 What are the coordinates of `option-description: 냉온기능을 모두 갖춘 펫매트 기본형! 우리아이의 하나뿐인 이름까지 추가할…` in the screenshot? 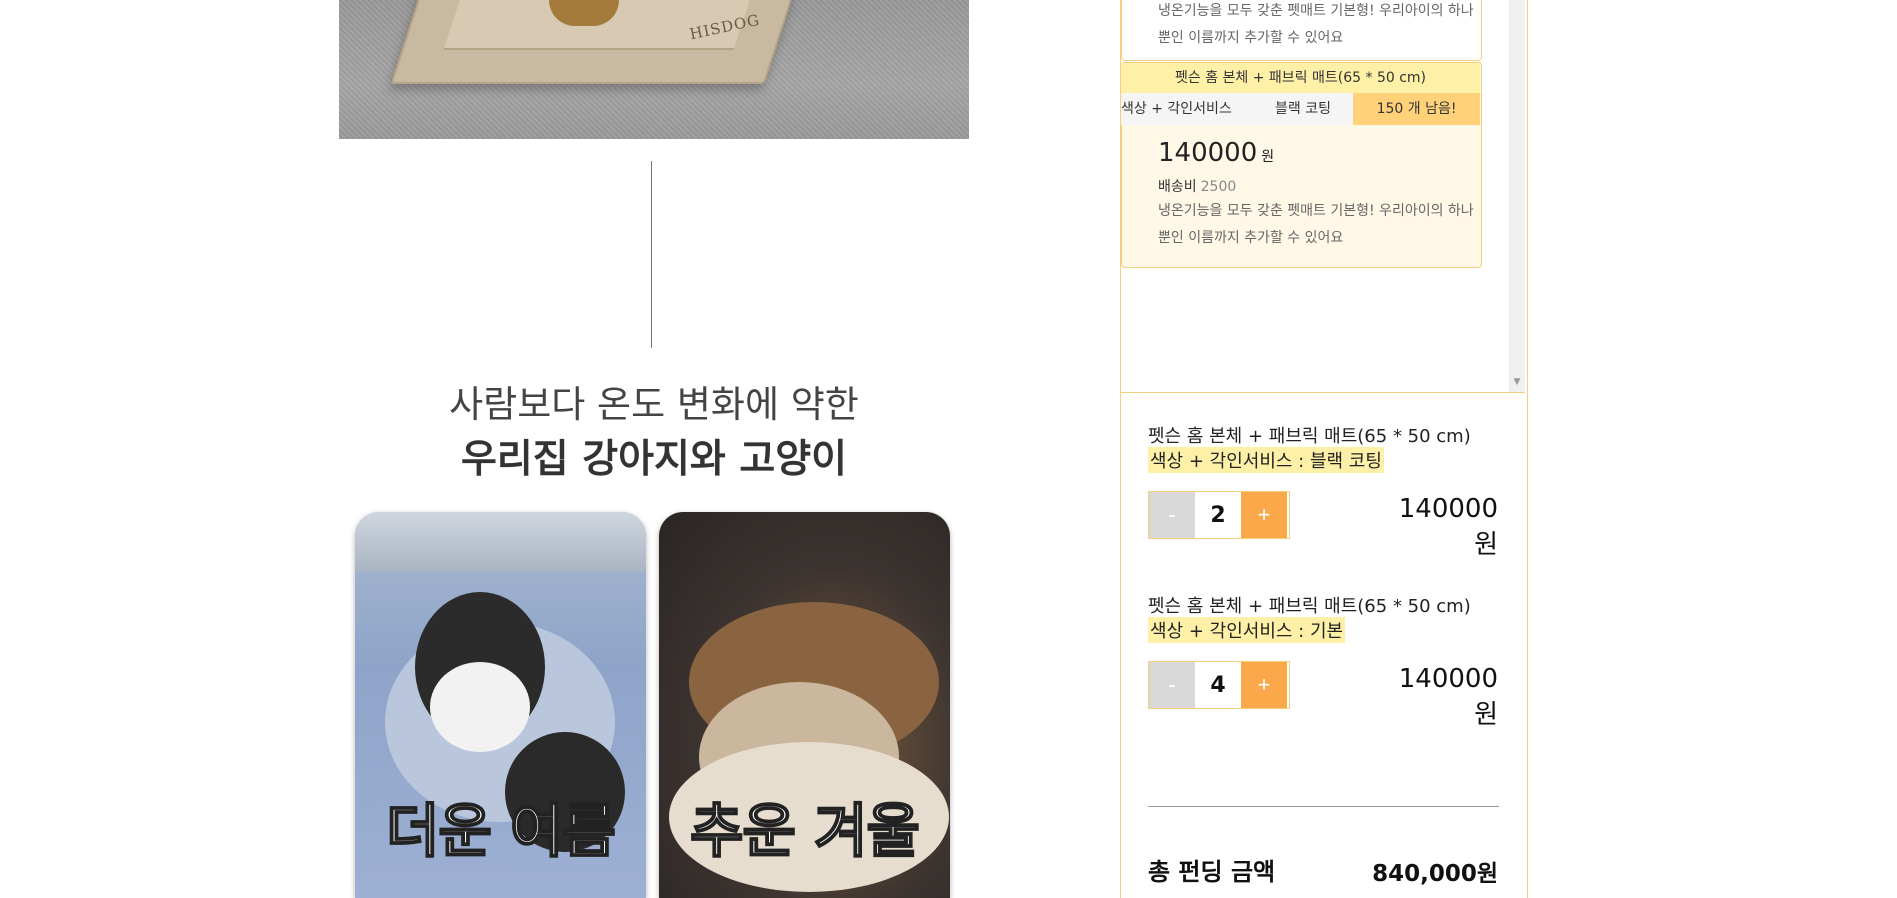 It's located at (1316, 224).